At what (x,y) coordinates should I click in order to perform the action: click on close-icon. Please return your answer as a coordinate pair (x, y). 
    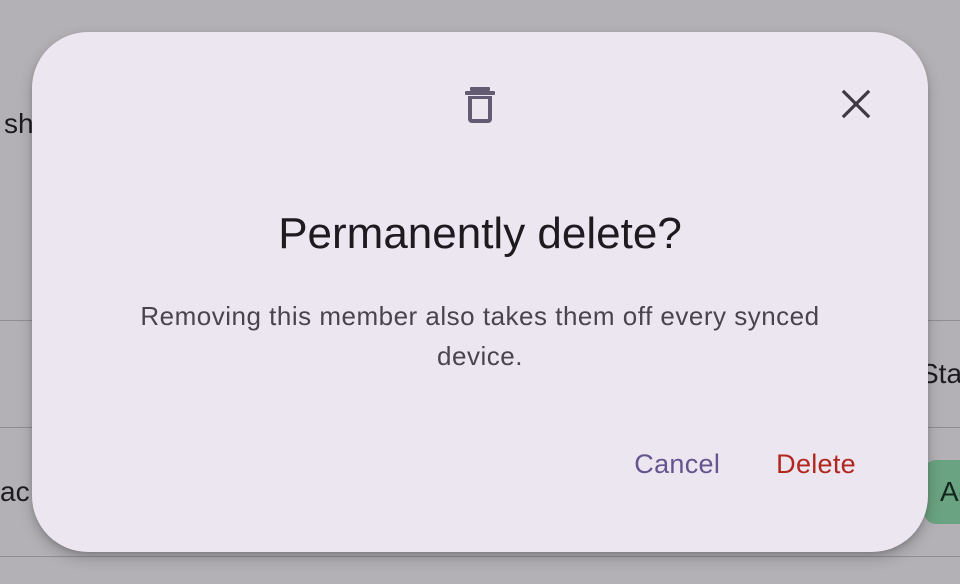
    Looking at the image, I should click on (856, 104).